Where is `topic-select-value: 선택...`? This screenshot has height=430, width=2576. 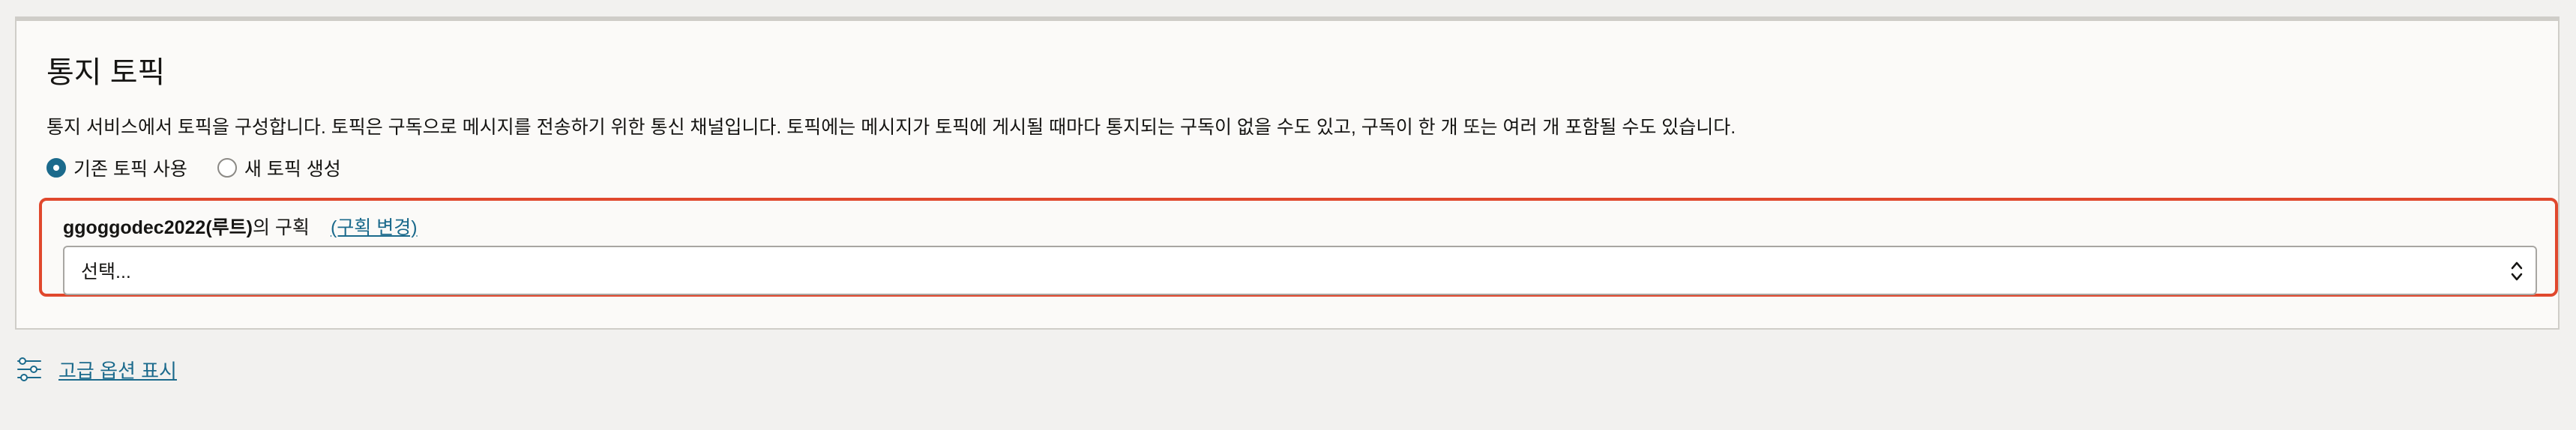
topic-select-value: 선택... is located at coordinates (106, 271).